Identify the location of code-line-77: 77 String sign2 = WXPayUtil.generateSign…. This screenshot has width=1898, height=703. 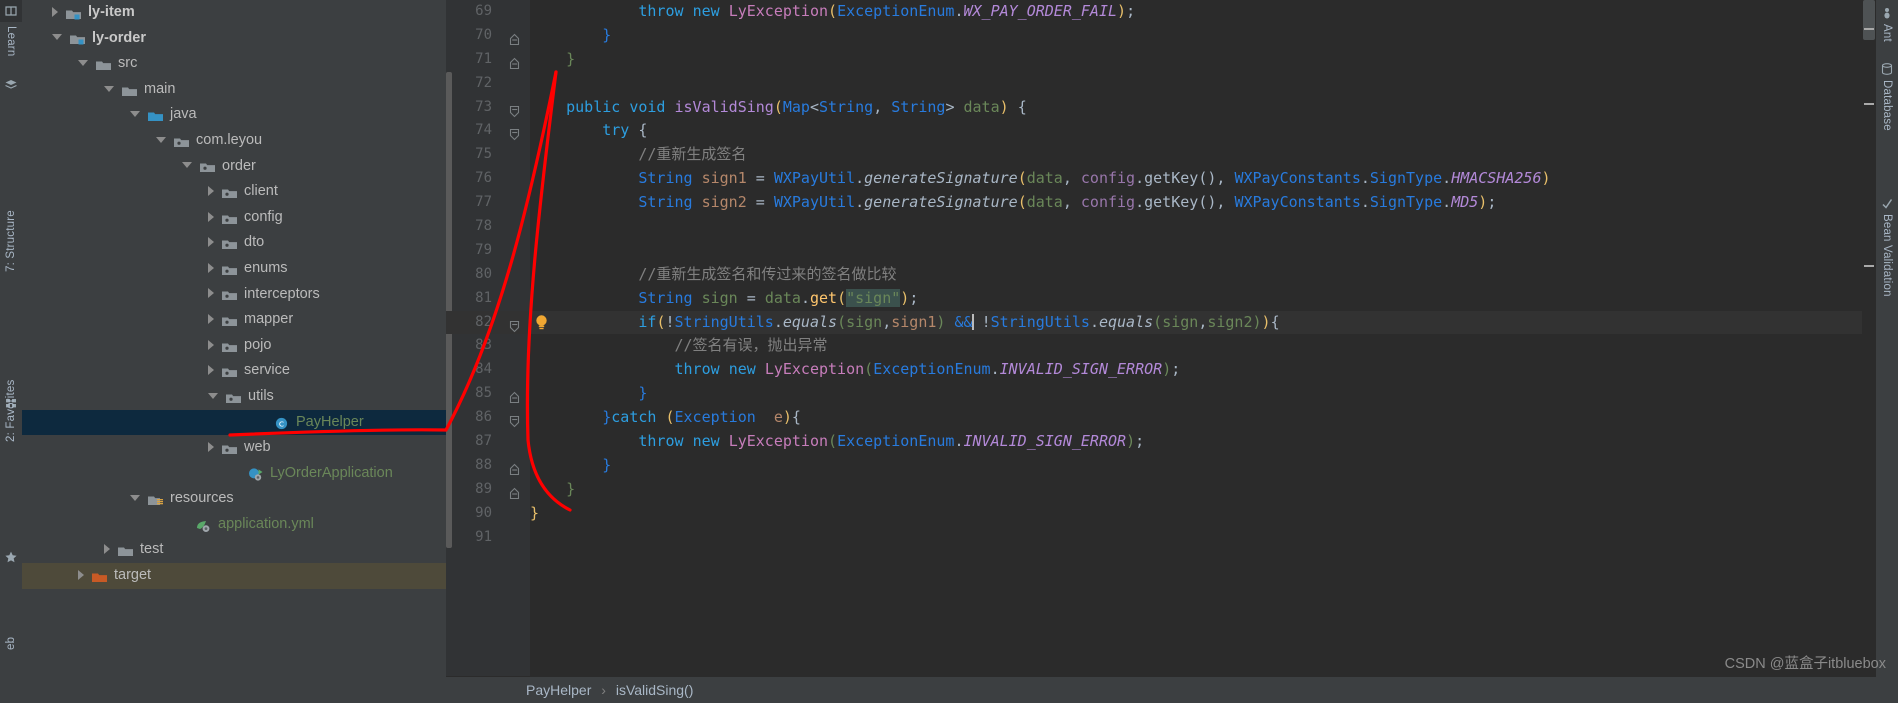
(1161, 203).